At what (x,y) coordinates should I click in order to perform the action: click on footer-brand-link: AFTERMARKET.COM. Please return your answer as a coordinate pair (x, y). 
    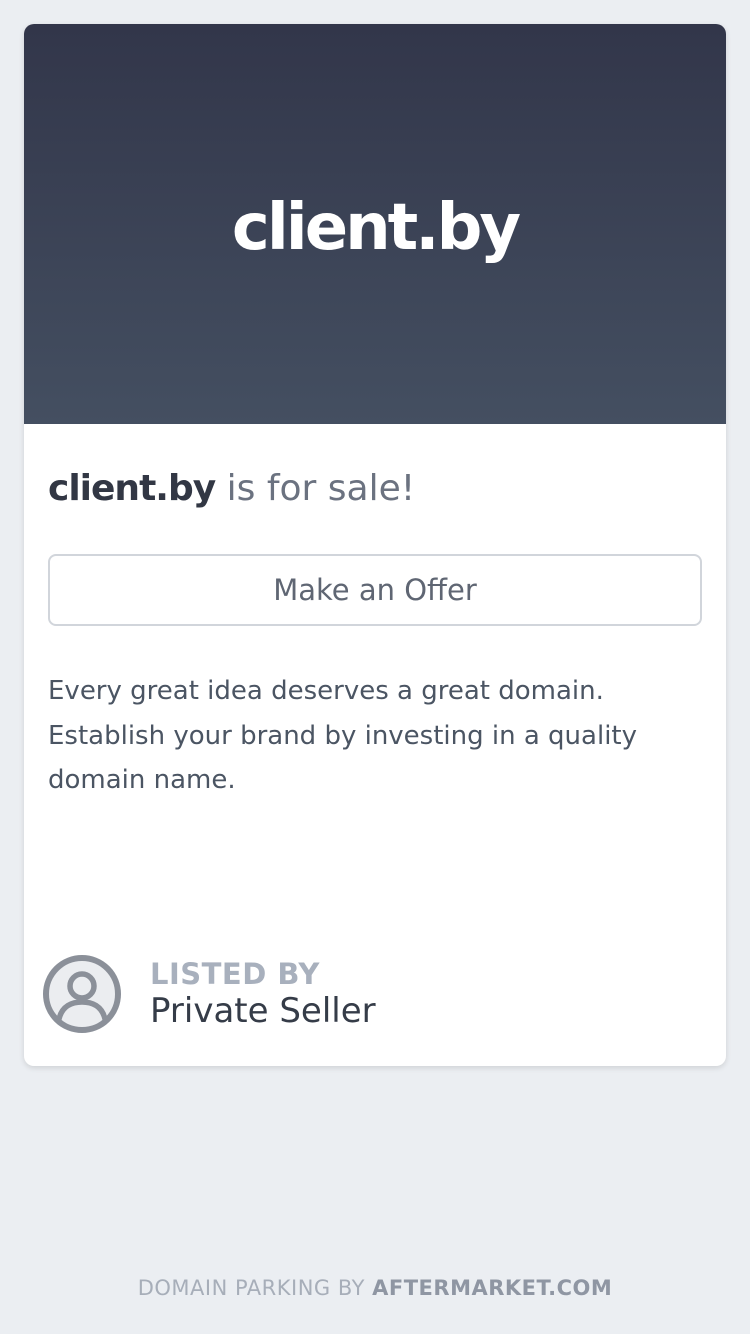
    Looking at the image, I should click on (492, 1288).